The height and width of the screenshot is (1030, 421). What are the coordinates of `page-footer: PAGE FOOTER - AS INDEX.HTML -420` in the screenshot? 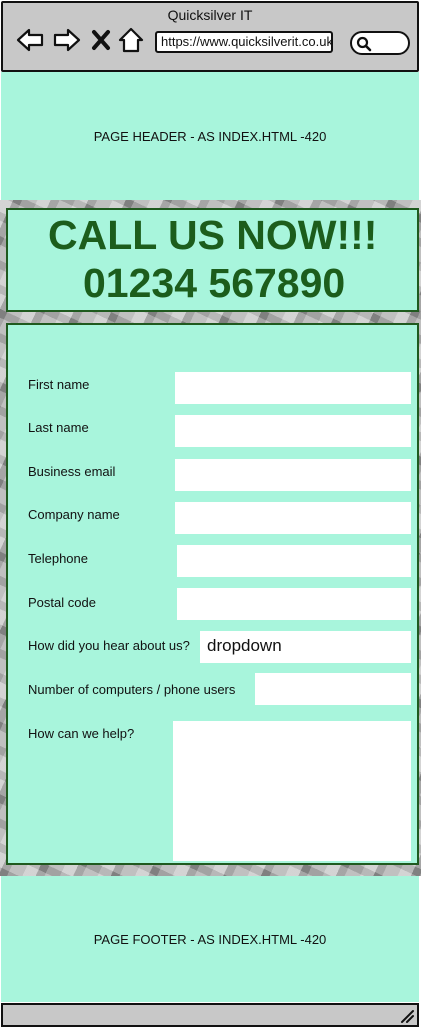 It's located at (210, 939).